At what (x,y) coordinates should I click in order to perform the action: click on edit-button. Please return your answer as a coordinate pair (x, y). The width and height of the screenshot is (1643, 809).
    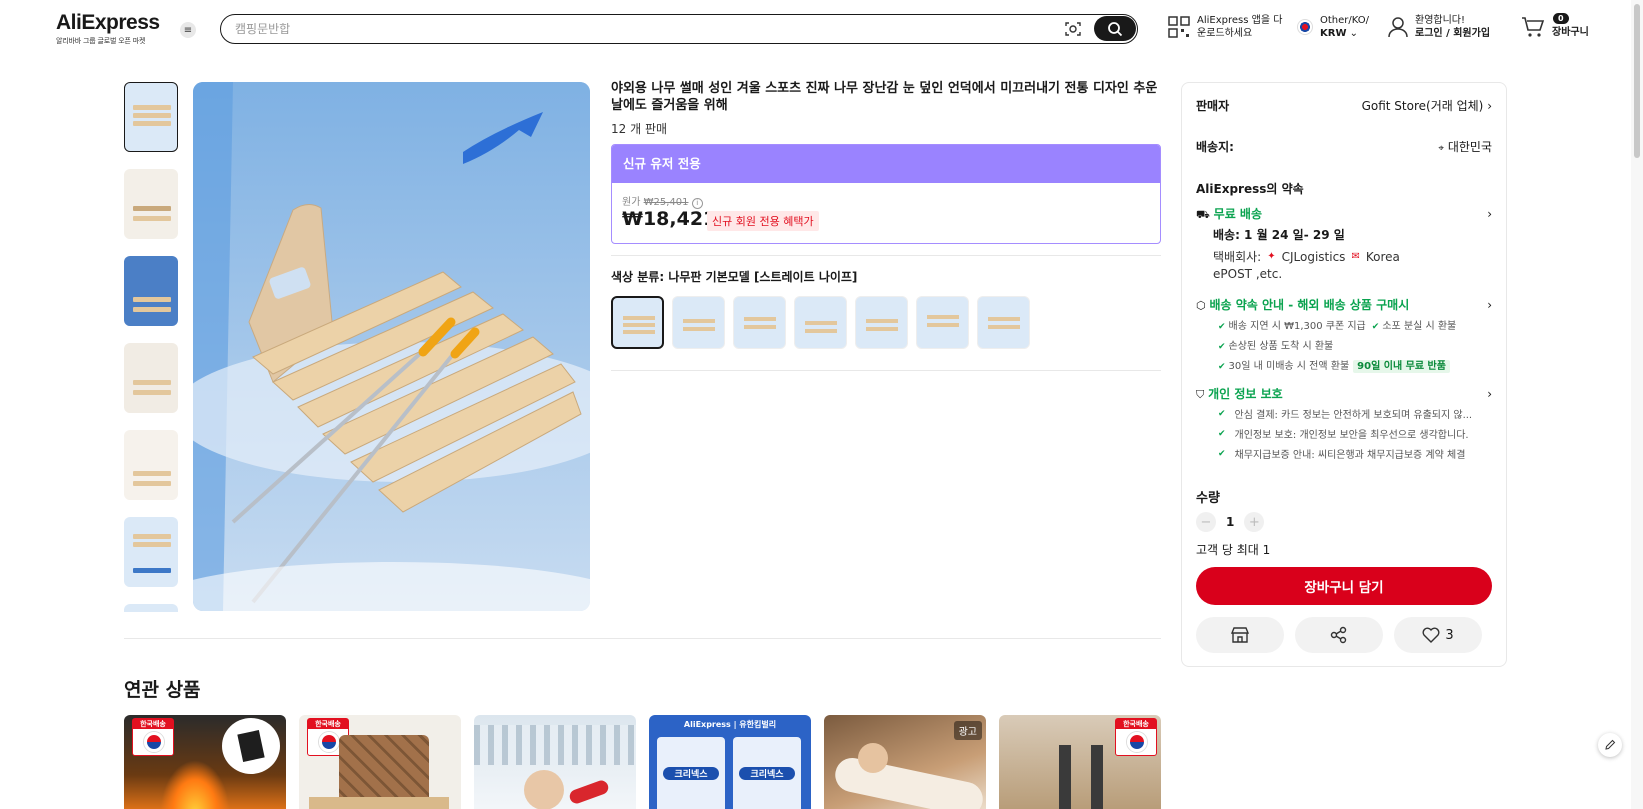
    Looking at the image, I should click on (1610, 745).